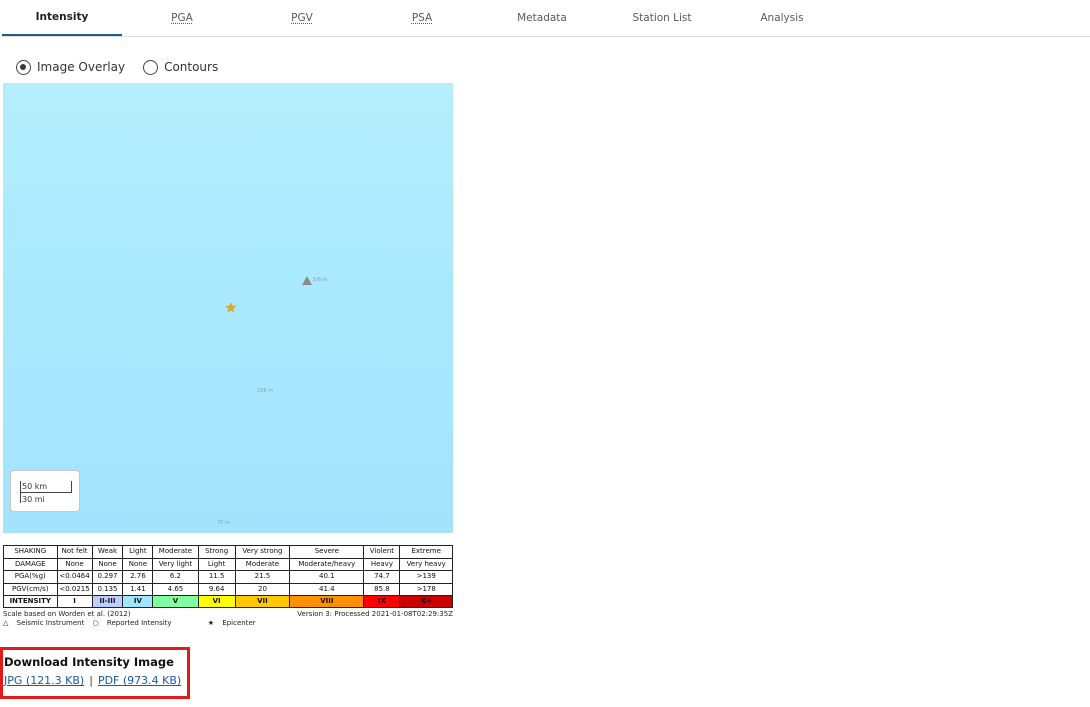 The height and width of the screenshot is (707, 1090). Describe the element at coordinates (6, 623) in the screenshot. I see `triangle-icon: △` at that location.